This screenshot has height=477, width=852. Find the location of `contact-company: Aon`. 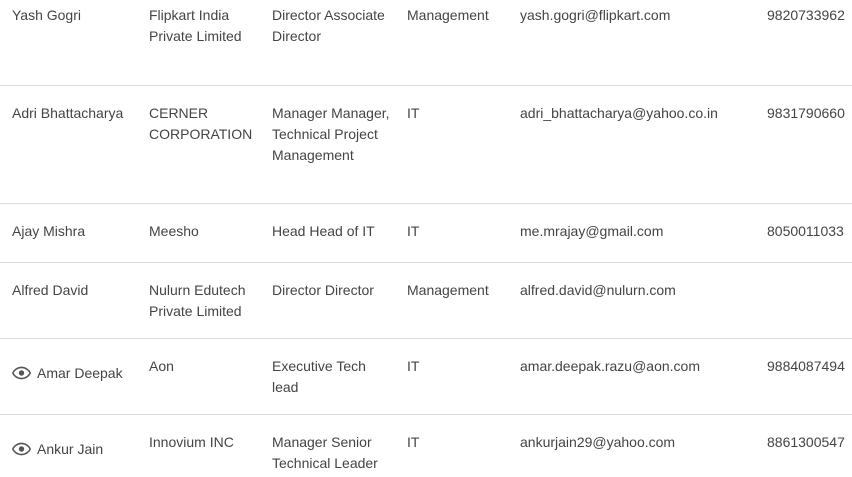

contact-company: Aon is located at coordinates (161, 366).